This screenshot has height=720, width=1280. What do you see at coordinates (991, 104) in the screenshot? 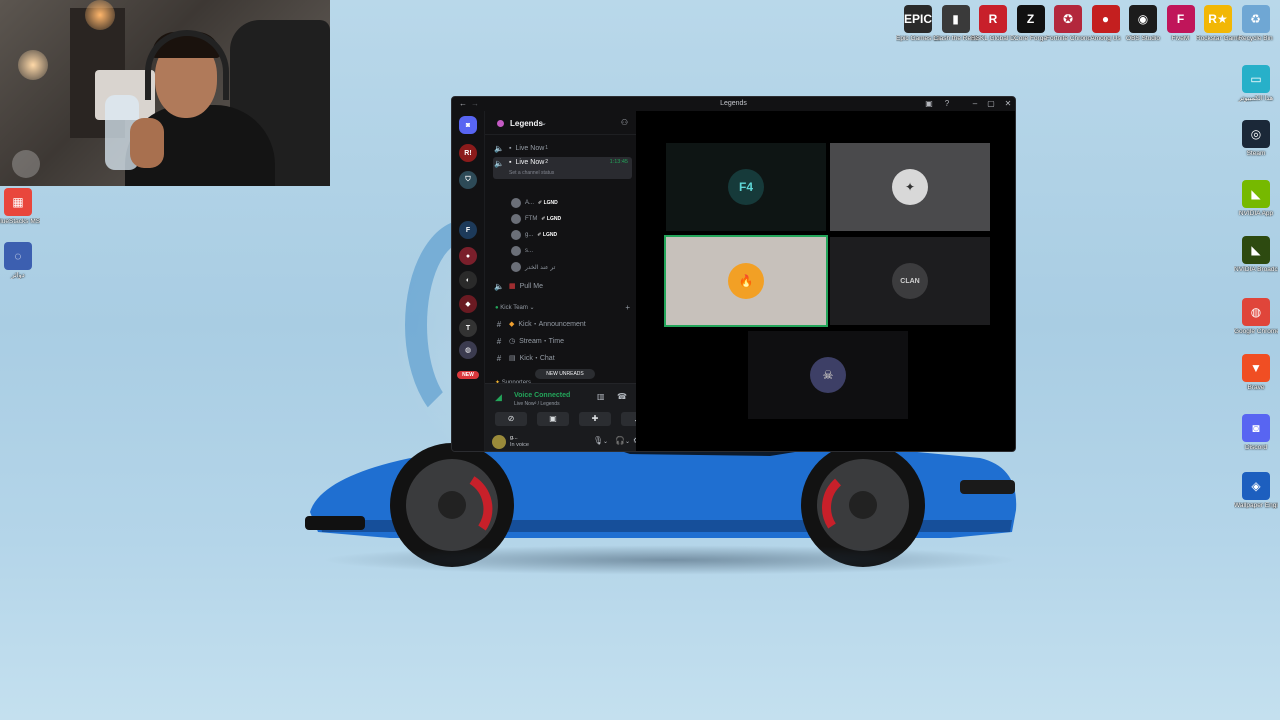
I see `maximize-button: ▢` at bounding box center [991, 104].